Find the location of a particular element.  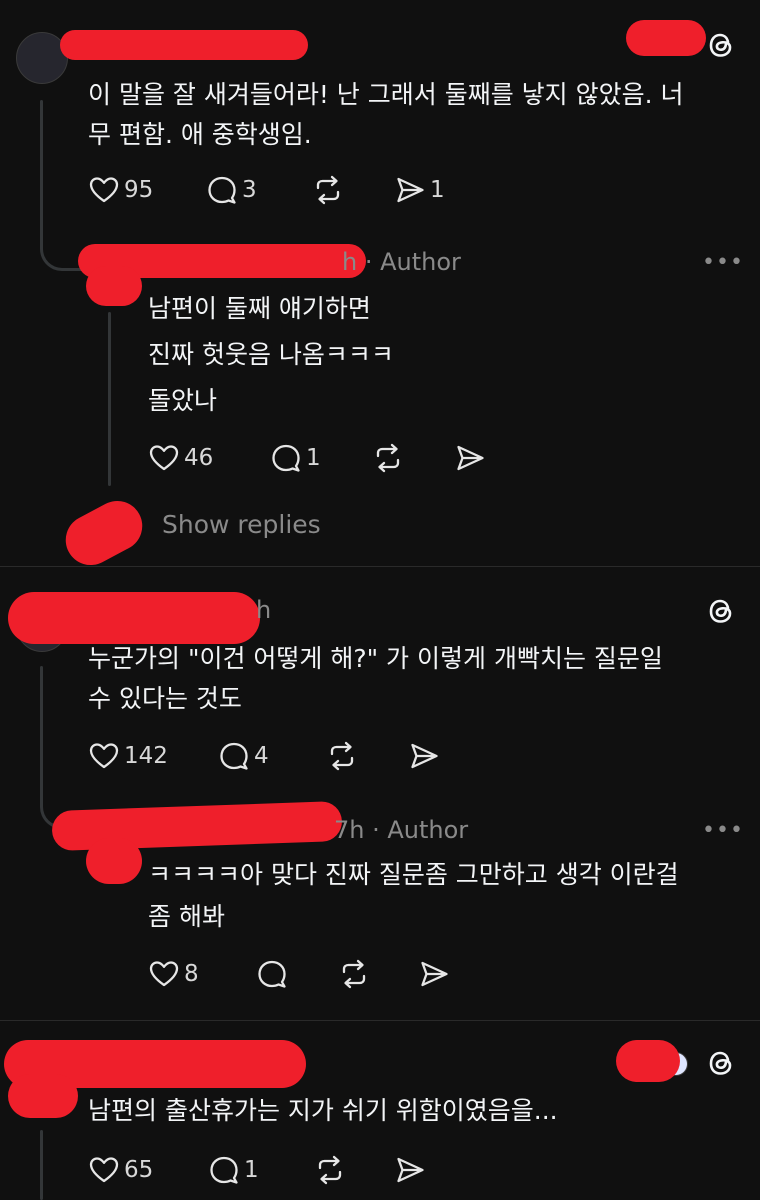

like-button: 95 is located at coordinates (120, 190).